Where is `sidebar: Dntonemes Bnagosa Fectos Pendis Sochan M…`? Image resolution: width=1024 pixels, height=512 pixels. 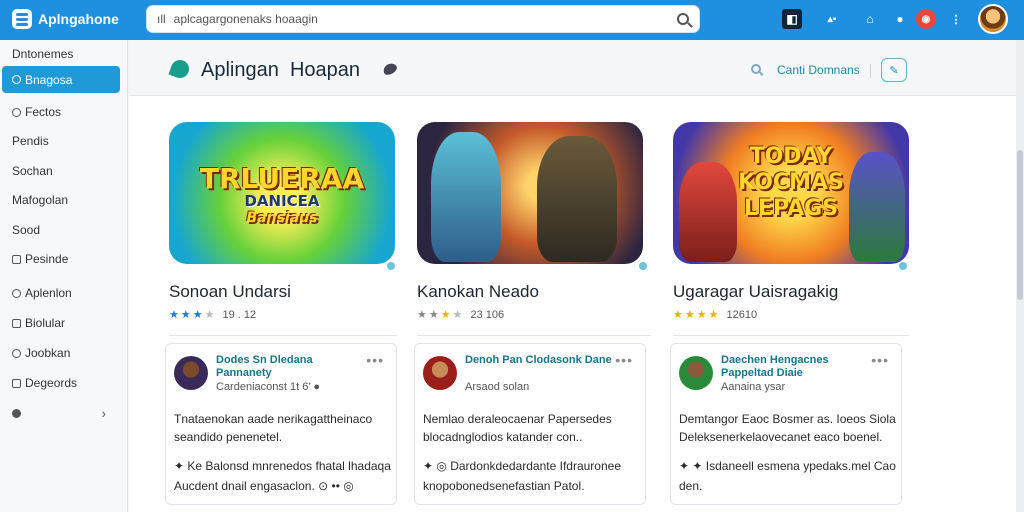
sidebar: Dntonemes Bnagosa Fectos Pendis Sochan M… is located at coordinates (64, 276).